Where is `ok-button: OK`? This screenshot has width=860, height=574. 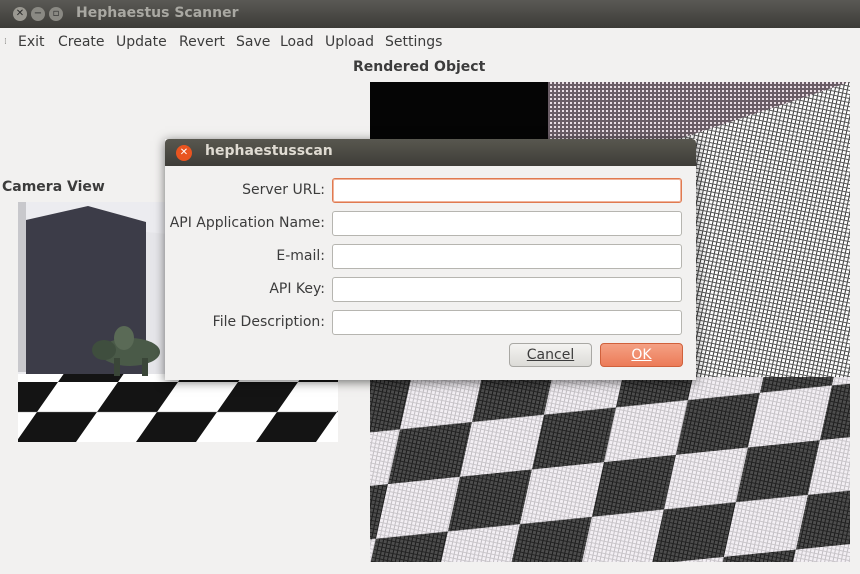 ok-button: OK is located at coordinates (641, 355).